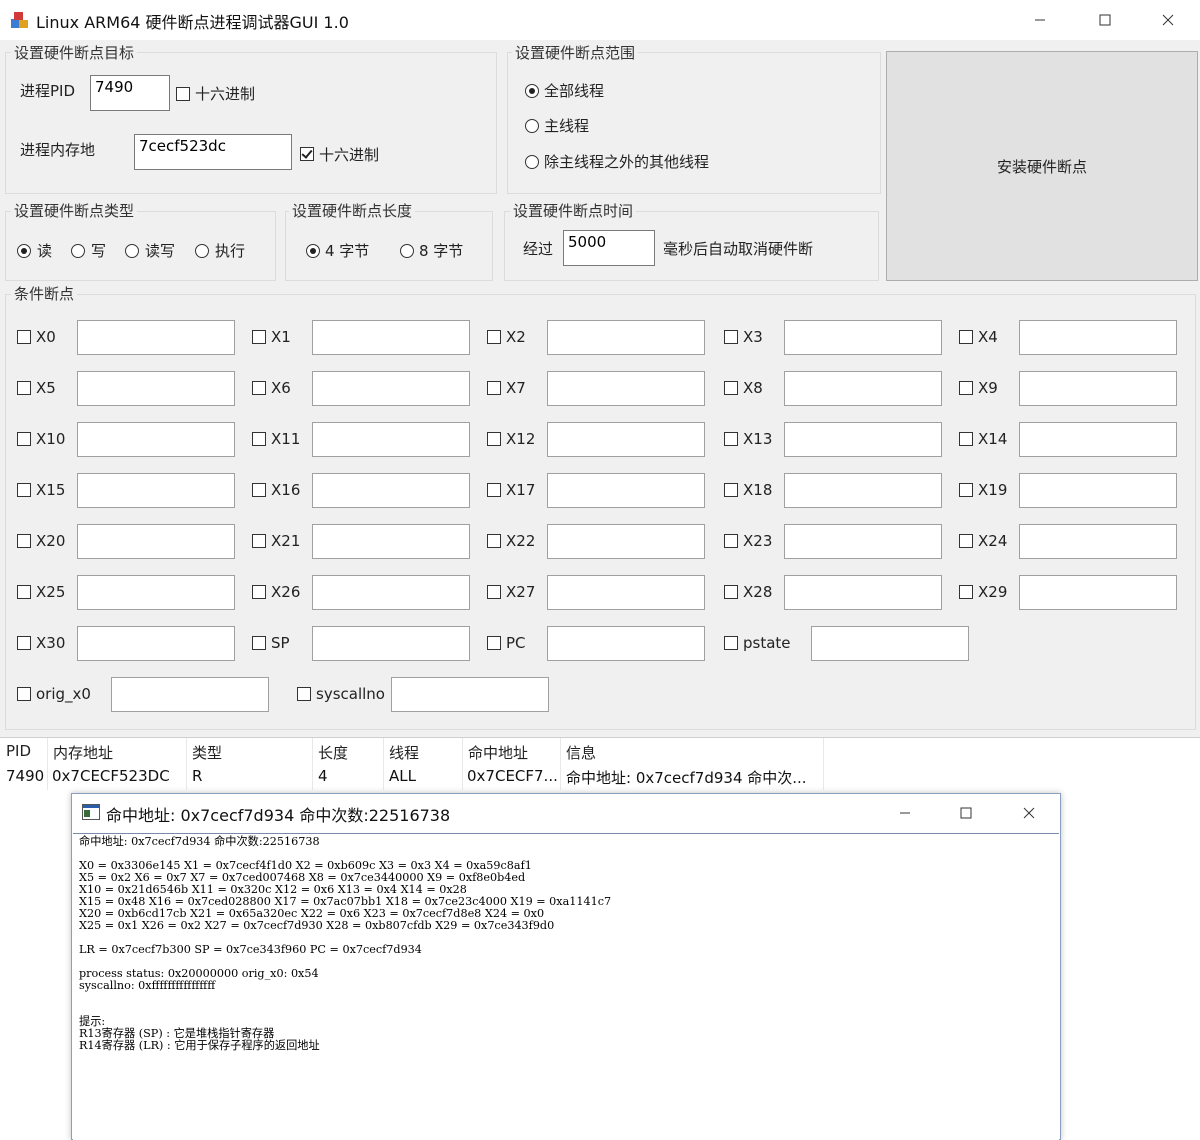 The height and width of the screenshot is (1140, 1200). I want to click on cond-sp-checkbox, so click(259, 643).